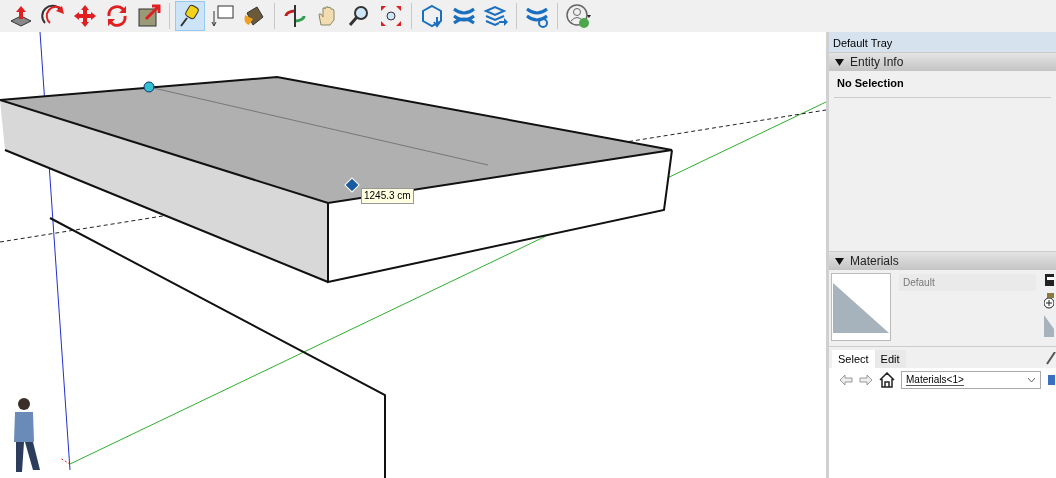 This screenshot has width=1056, height=478. Describe the element at coordinates (1051, 359) in the screenshot. I see `pencil-icon` at that location.